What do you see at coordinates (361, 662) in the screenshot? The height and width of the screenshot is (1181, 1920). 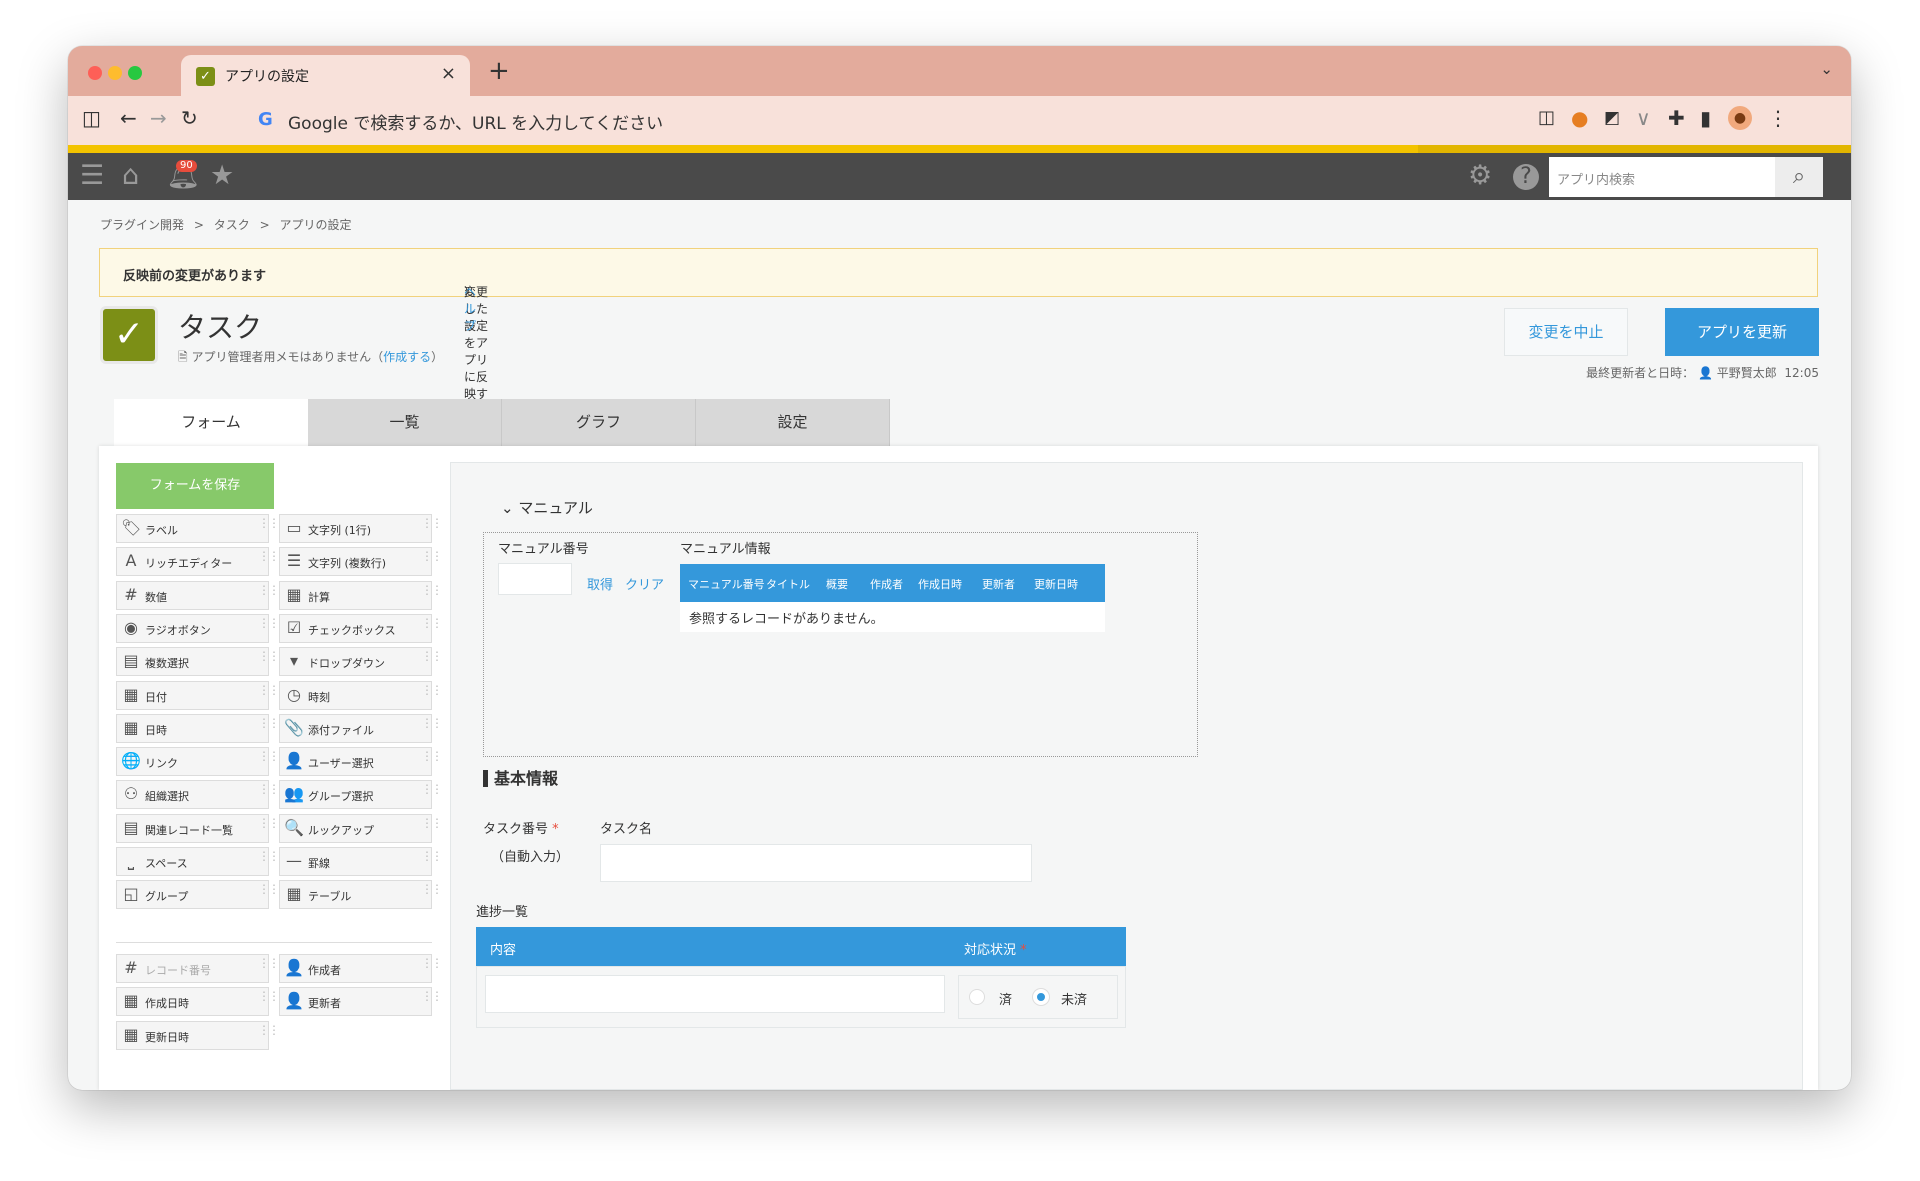 I see `palette-field-item: ▾ ドロップダウン ⋮⋮` at bounding box center [361, 662].